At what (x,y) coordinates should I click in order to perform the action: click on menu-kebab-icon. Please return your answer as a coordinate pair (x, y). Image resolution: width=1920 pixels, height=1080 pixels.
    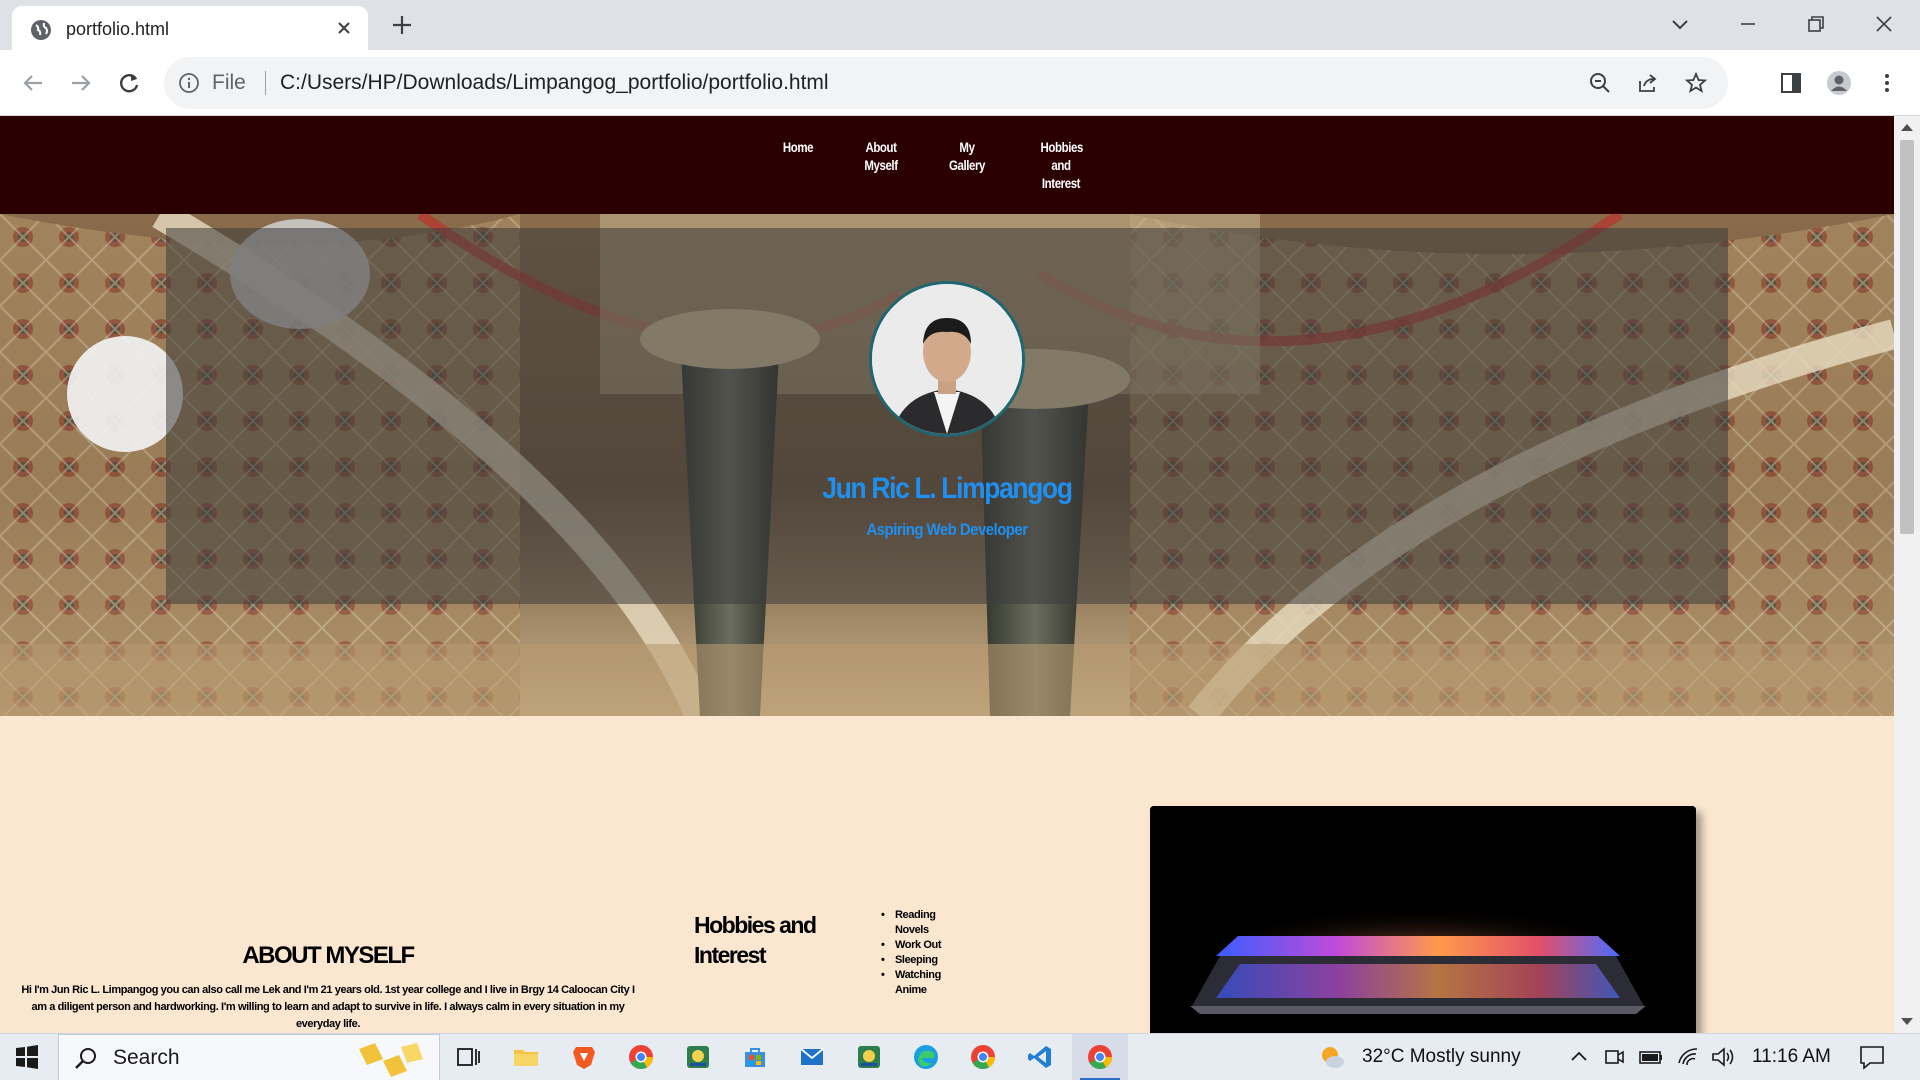
    Looking at the image, I should click on (1887, 83).